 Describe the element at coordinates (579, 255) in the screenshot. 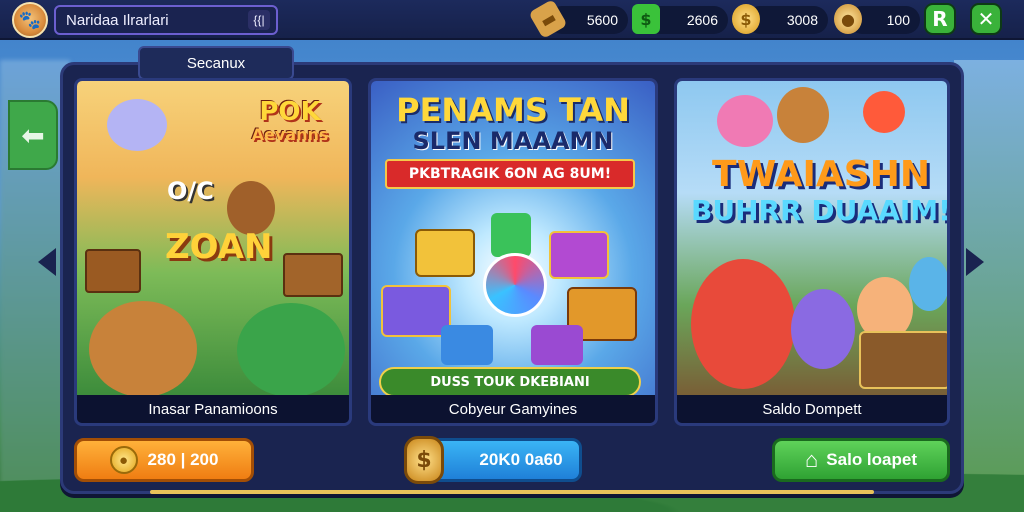

I see `purple-chest-icon` at that location.